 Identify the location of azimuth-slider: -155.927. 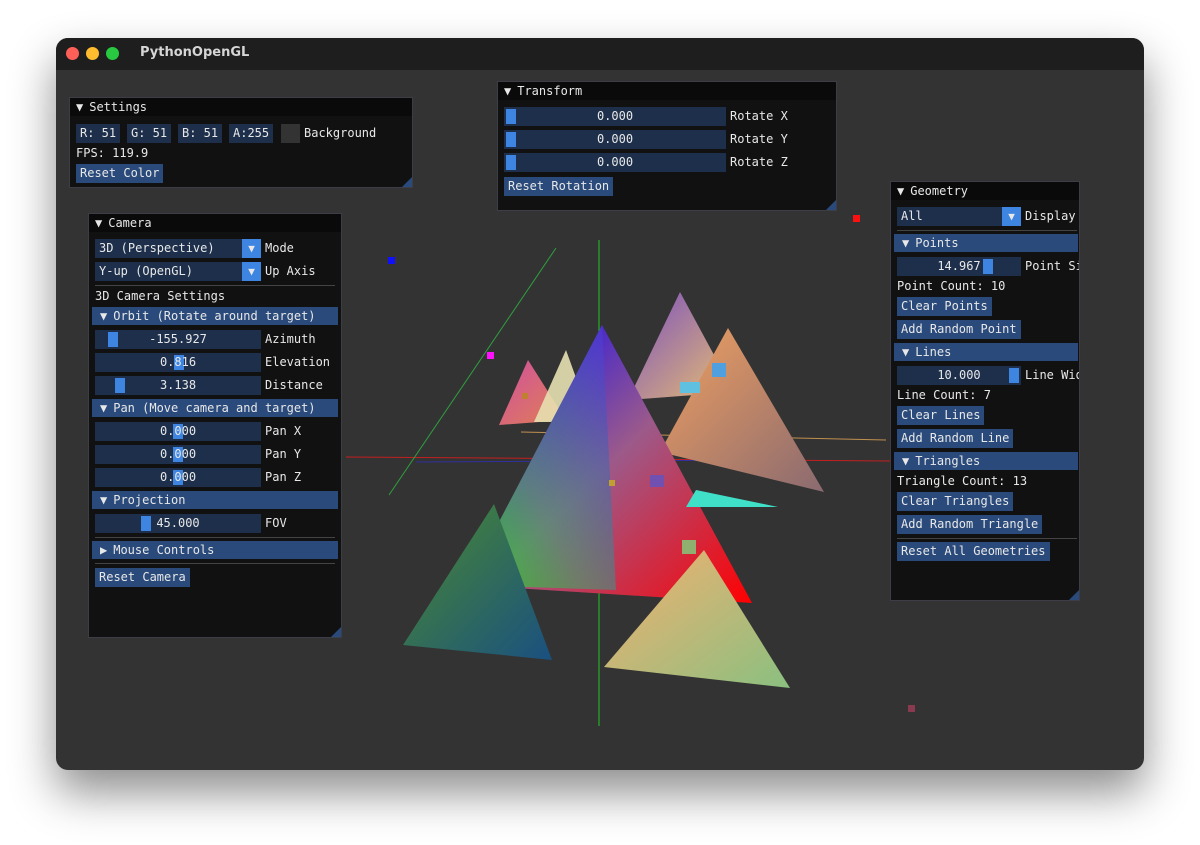
(178, 339).